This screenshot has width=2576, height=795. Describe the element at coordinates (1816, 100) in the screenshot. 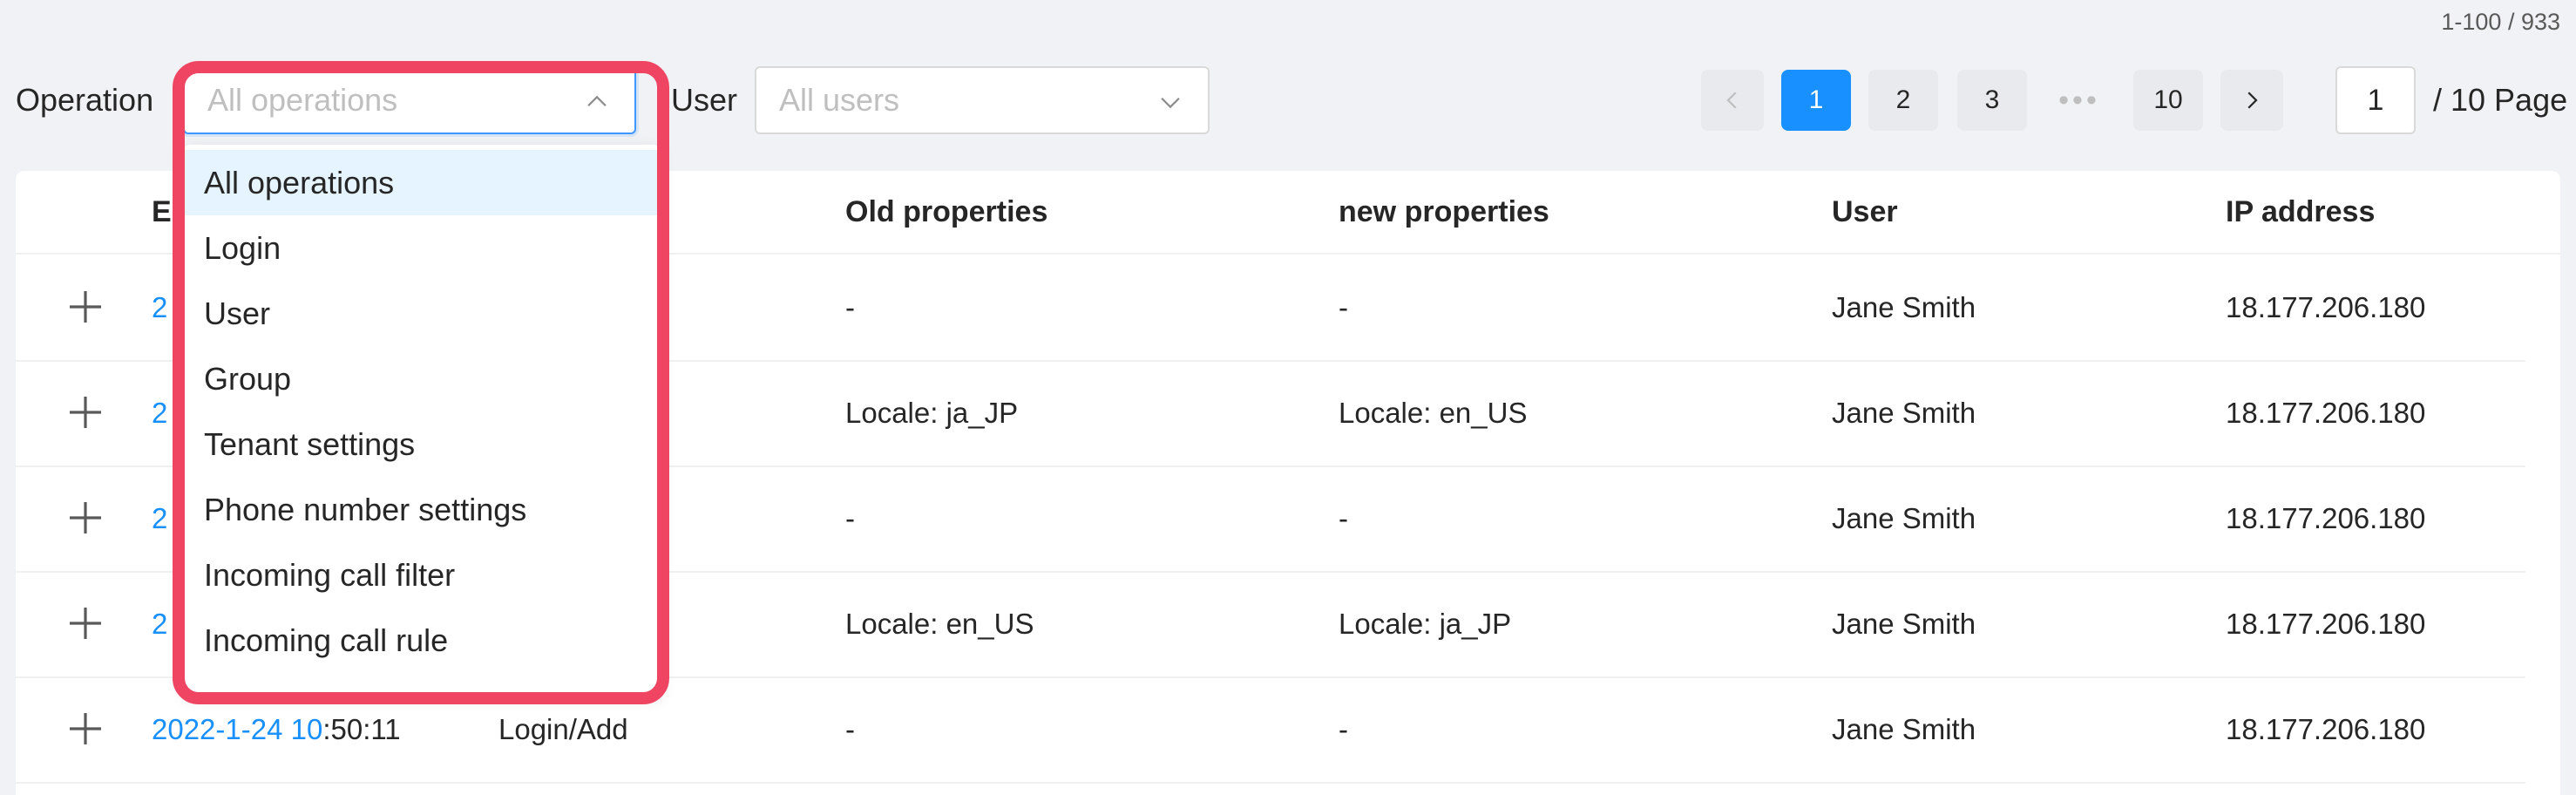

I see `page-1-button: 1` at that location.